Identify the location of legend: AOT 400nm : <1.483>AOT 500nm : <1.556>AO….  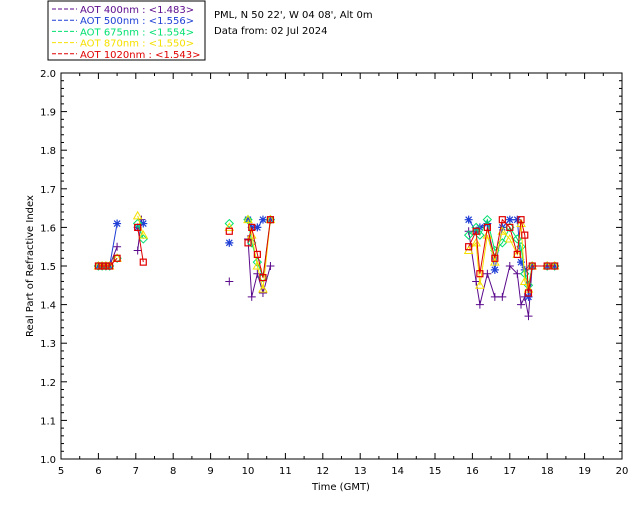
(126, 30).